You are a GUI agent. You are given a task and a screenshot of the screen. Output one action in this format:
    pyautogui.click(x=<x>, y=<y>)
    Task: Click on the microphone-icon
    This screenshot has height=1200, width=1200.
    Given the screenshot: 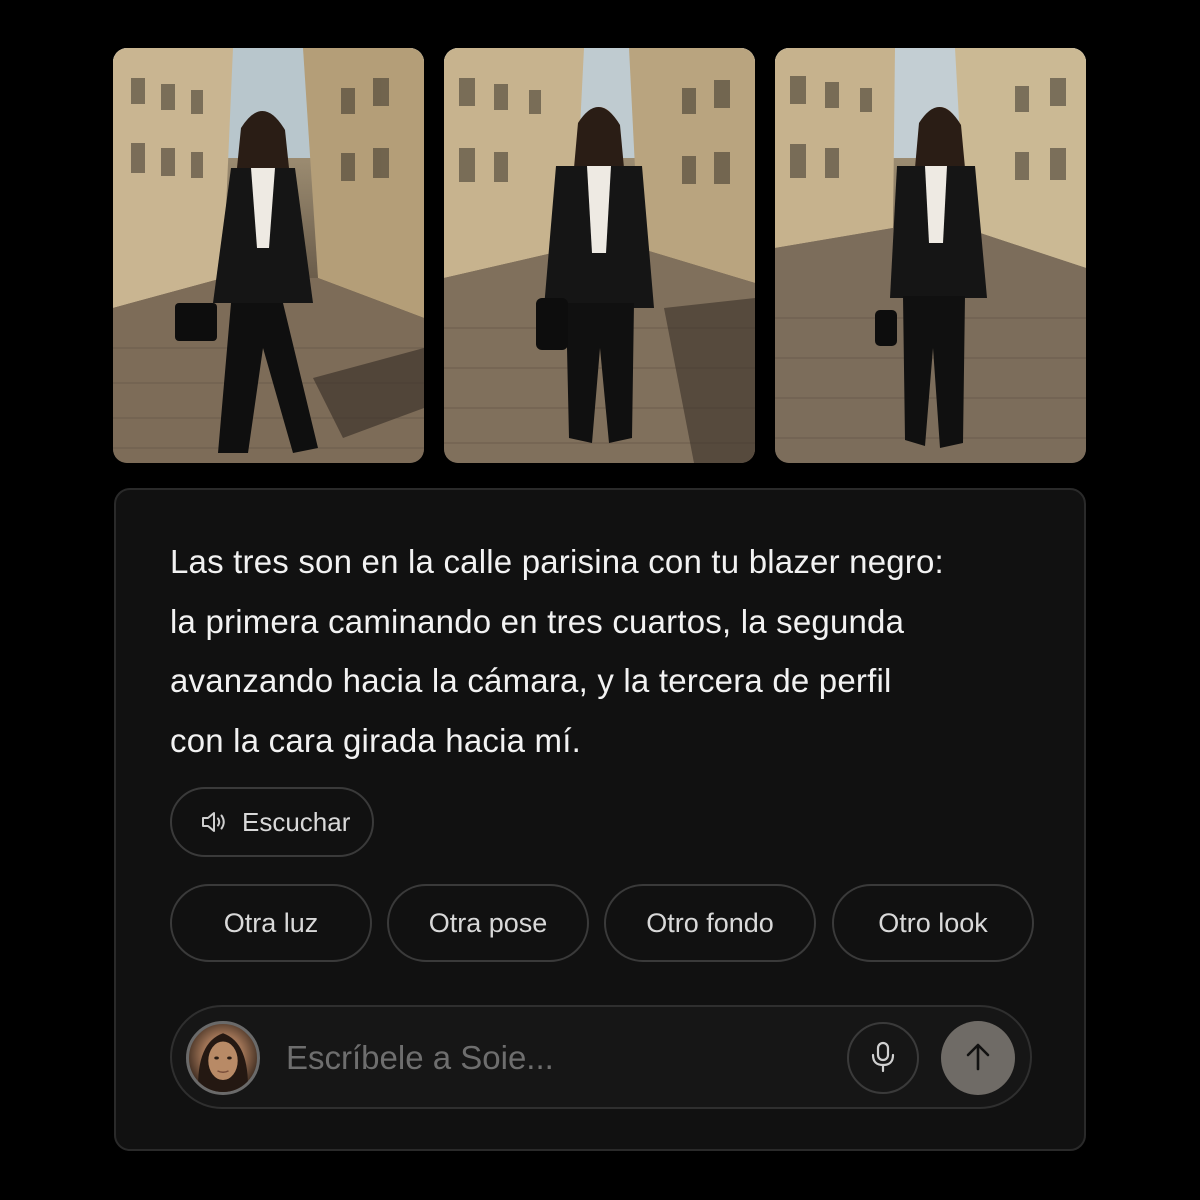 What is the action you would take?
    pyautogui.click(x=883, y=1058)
    